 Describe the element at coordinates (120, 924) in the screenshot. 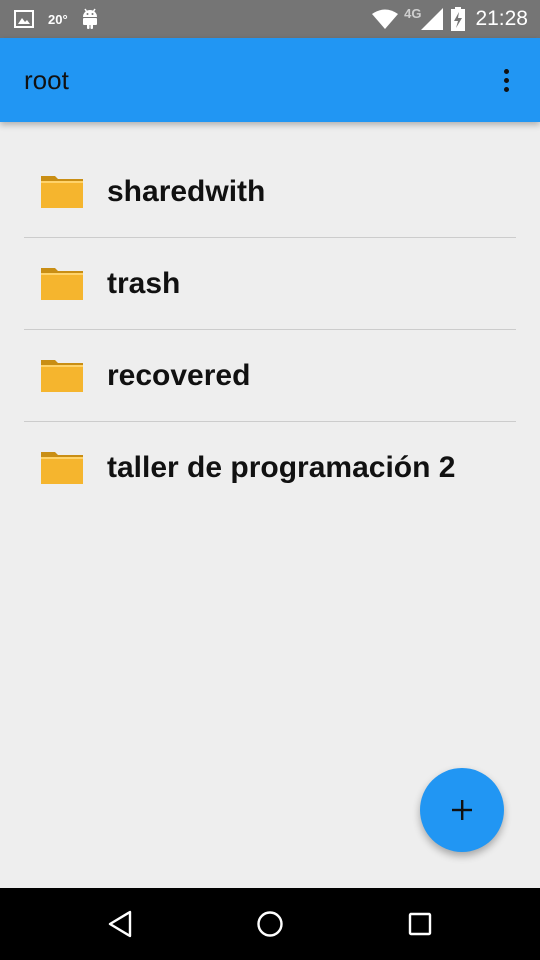

I see `back-icon` at that location.